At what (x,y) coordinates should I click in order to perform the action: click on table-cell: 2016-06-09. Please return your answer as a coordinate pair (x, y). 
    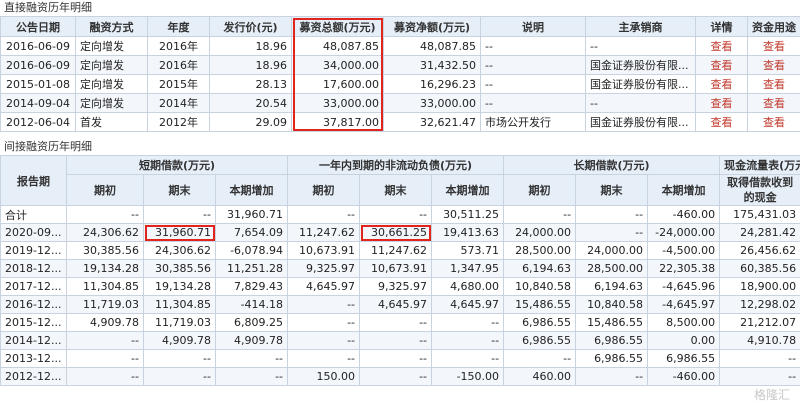
    Looking at the image, I should click on (38, 65).